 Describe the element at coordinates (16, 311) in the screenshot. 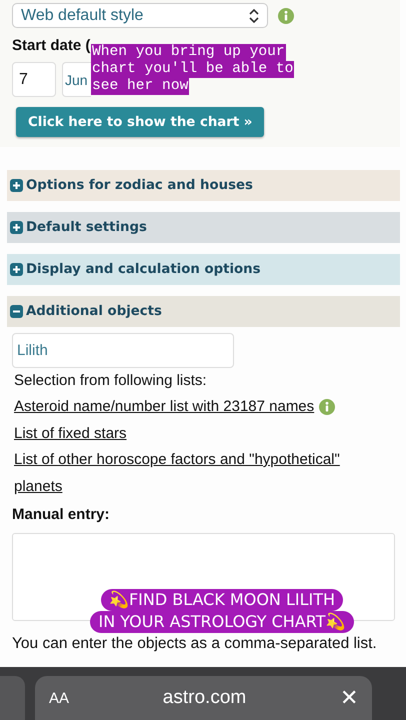

I see `minus-icon` at that location.